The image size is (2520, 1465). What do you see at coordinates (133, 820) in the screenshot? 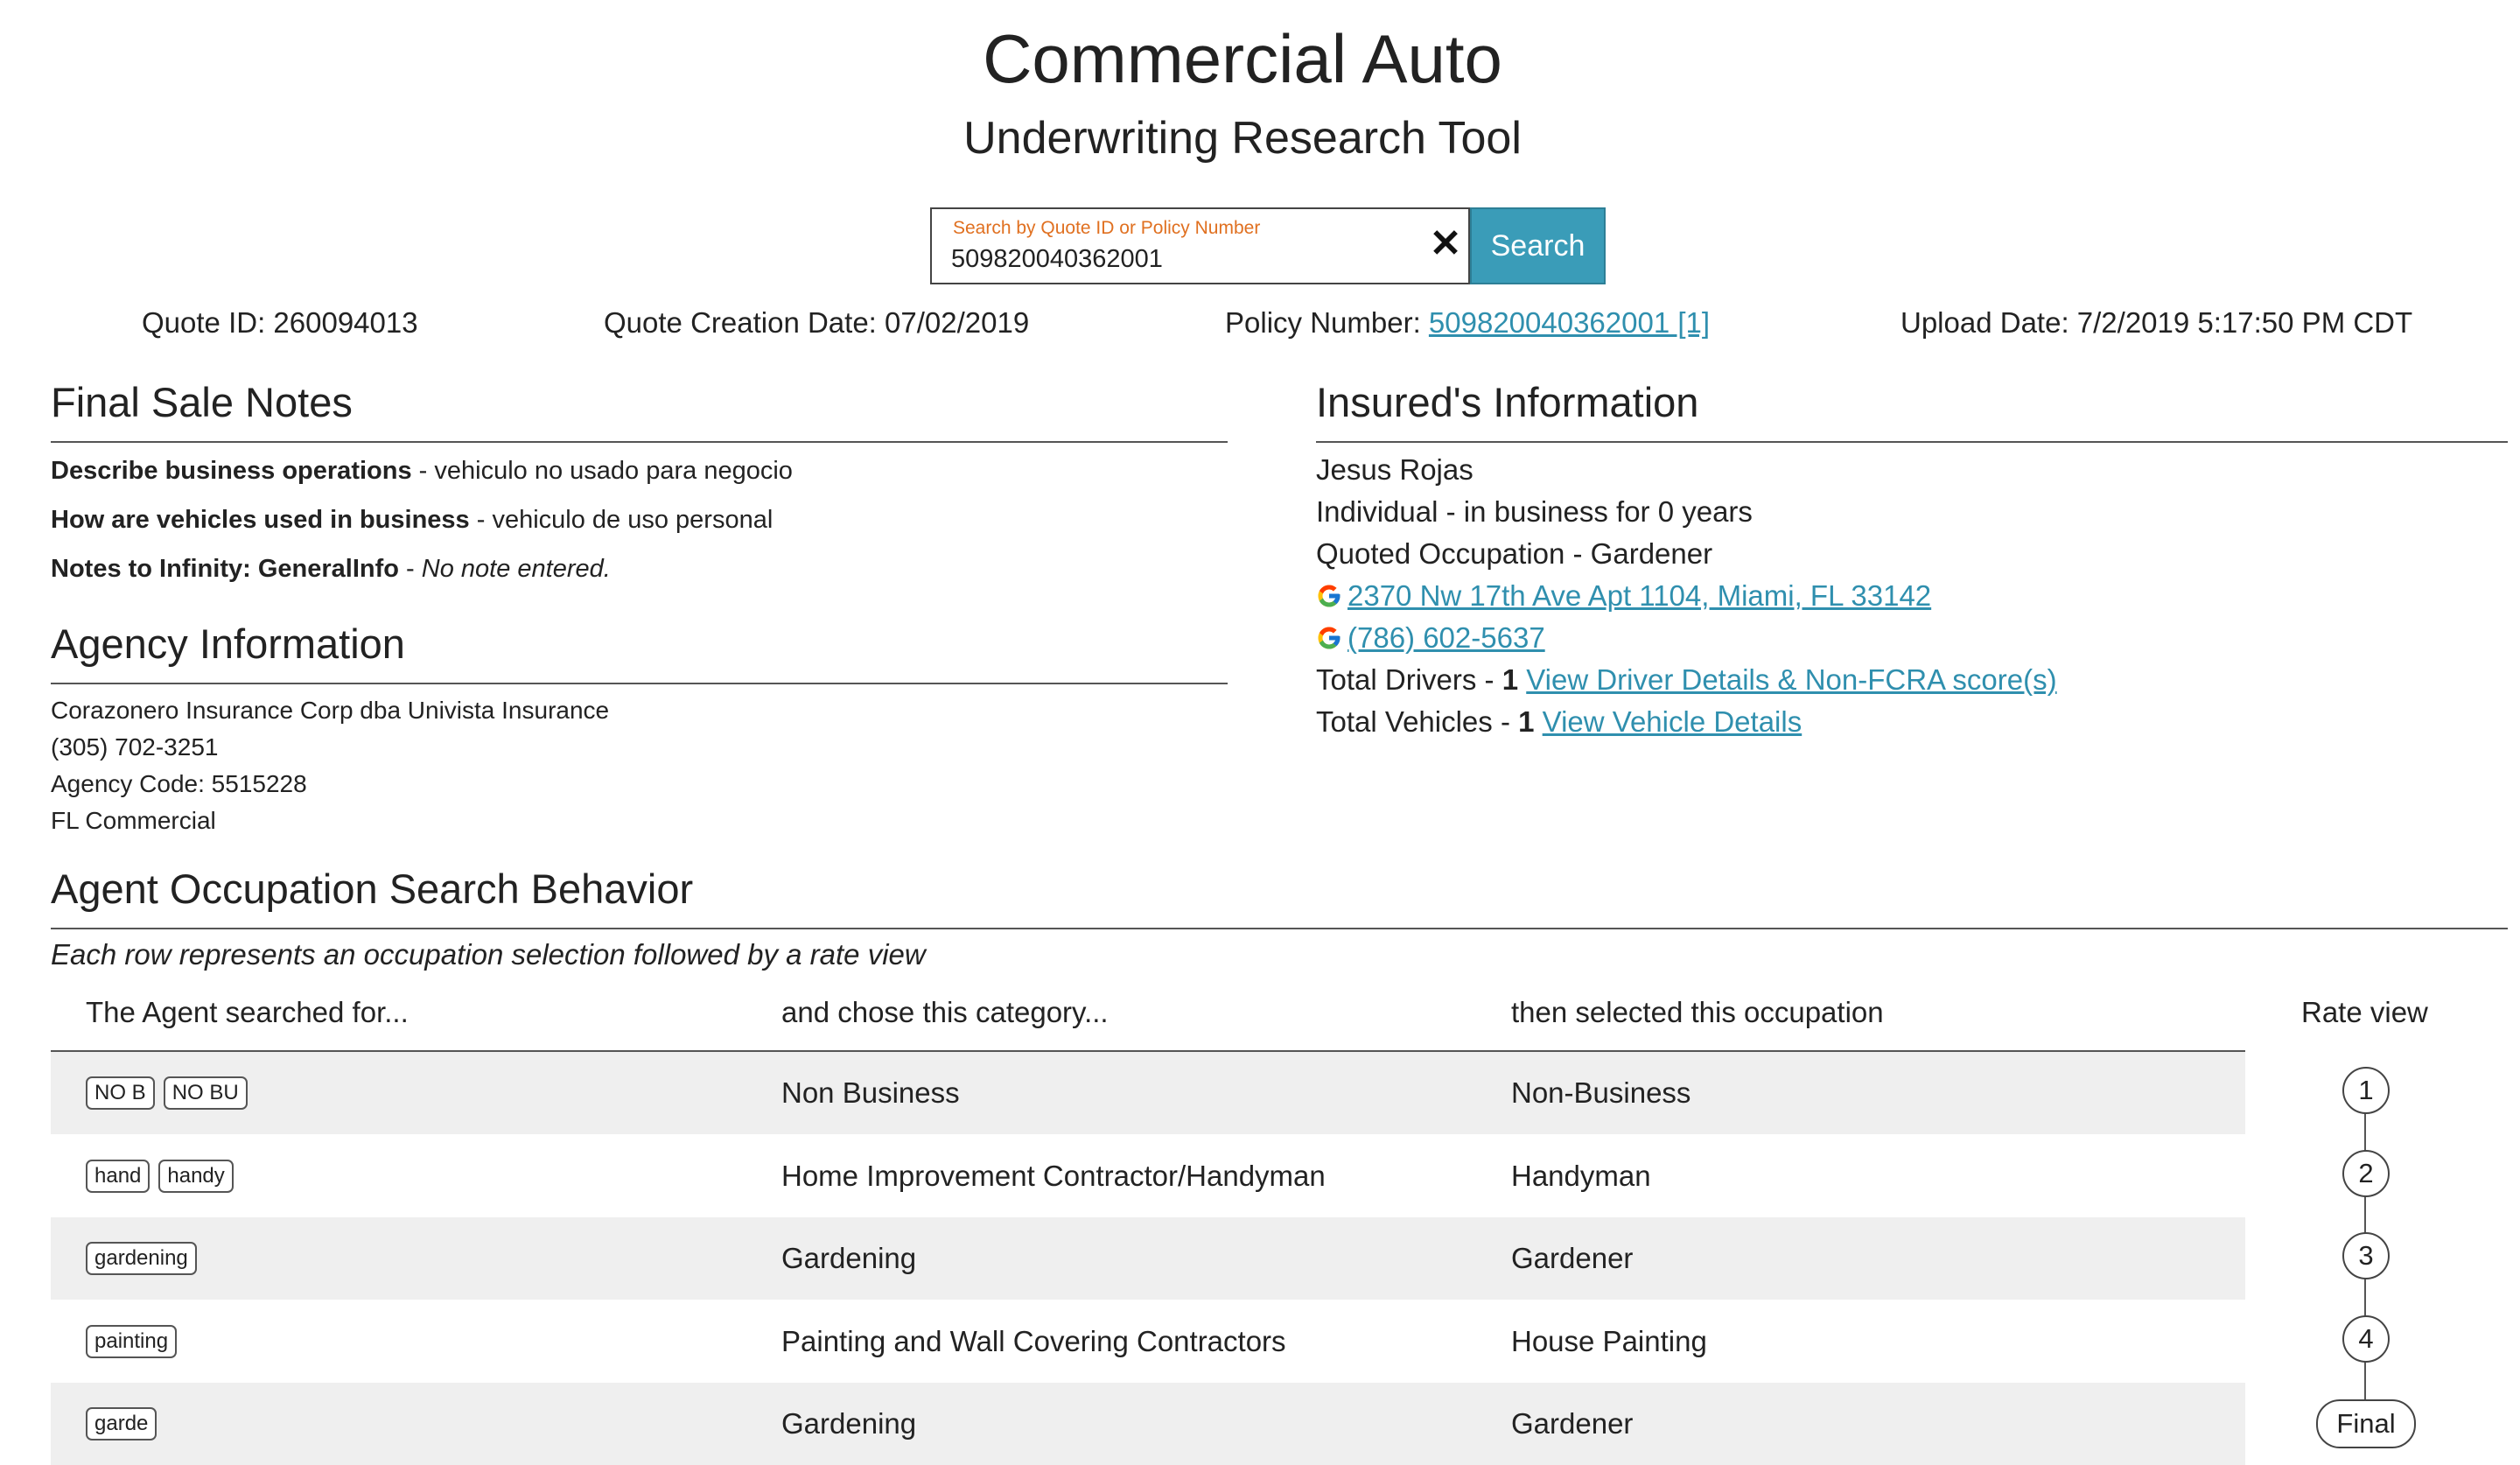
I see `agency-line-of-business: FL Commercial` at bounding box center [133, 820].